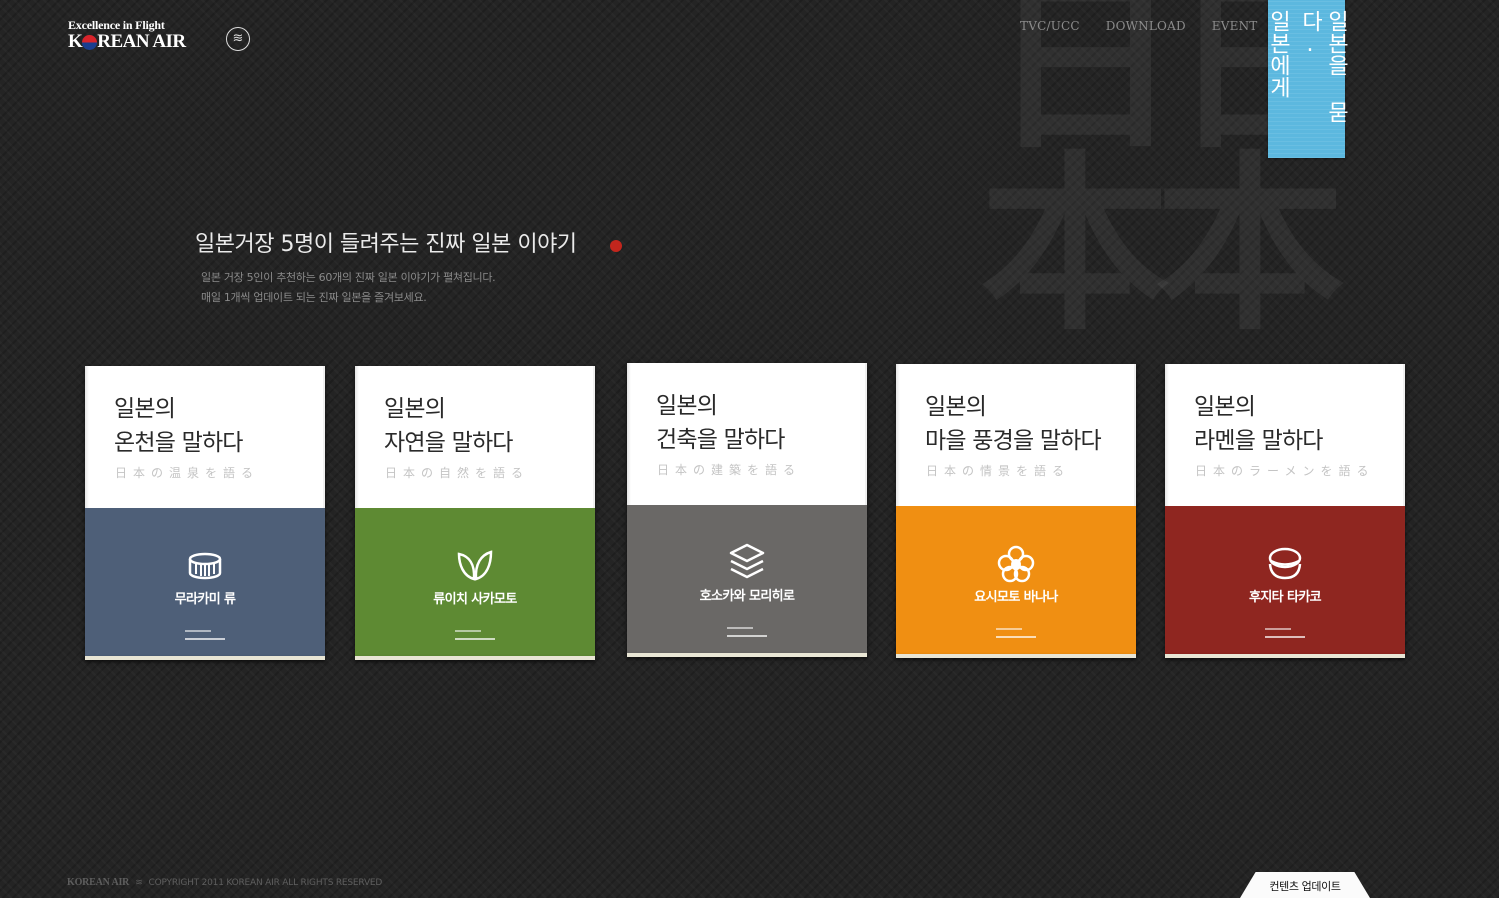  Describe the element at coordinates (1016, 564) in the screenshot. I see `flower-icon` at that location.